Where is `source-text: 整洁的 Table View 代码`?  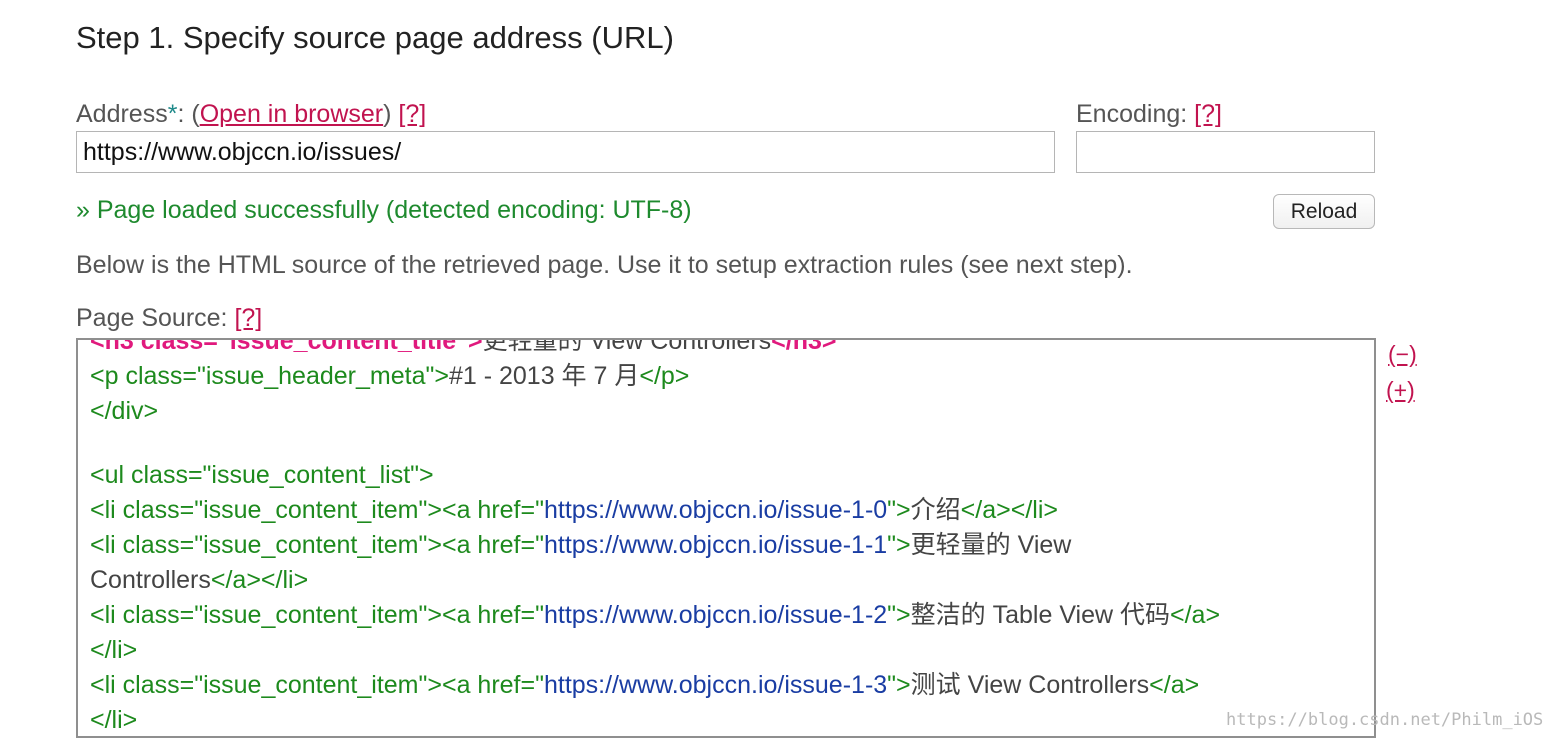 source-text: 整洁的 Table View 代码 is located at coordinates (1040, 615).